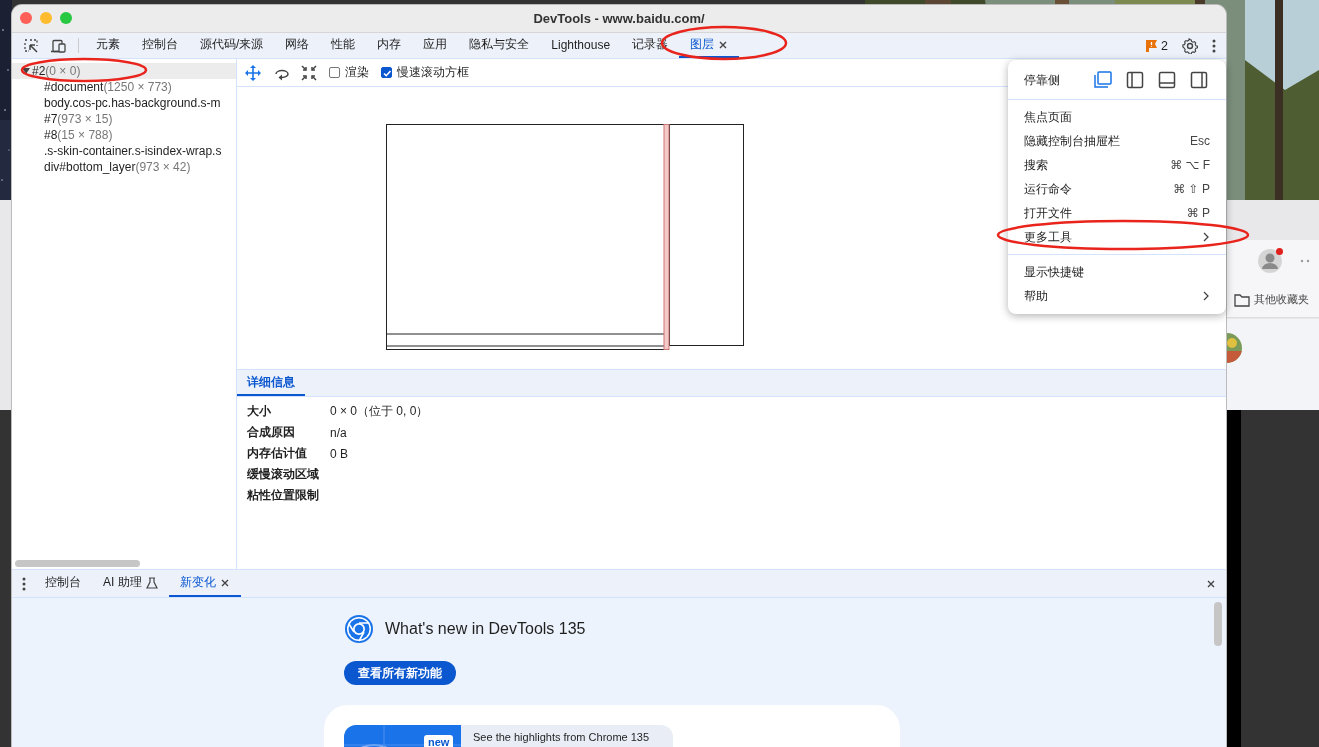  I want to click on menu-label: 停靠侧, so click(1042, 80).